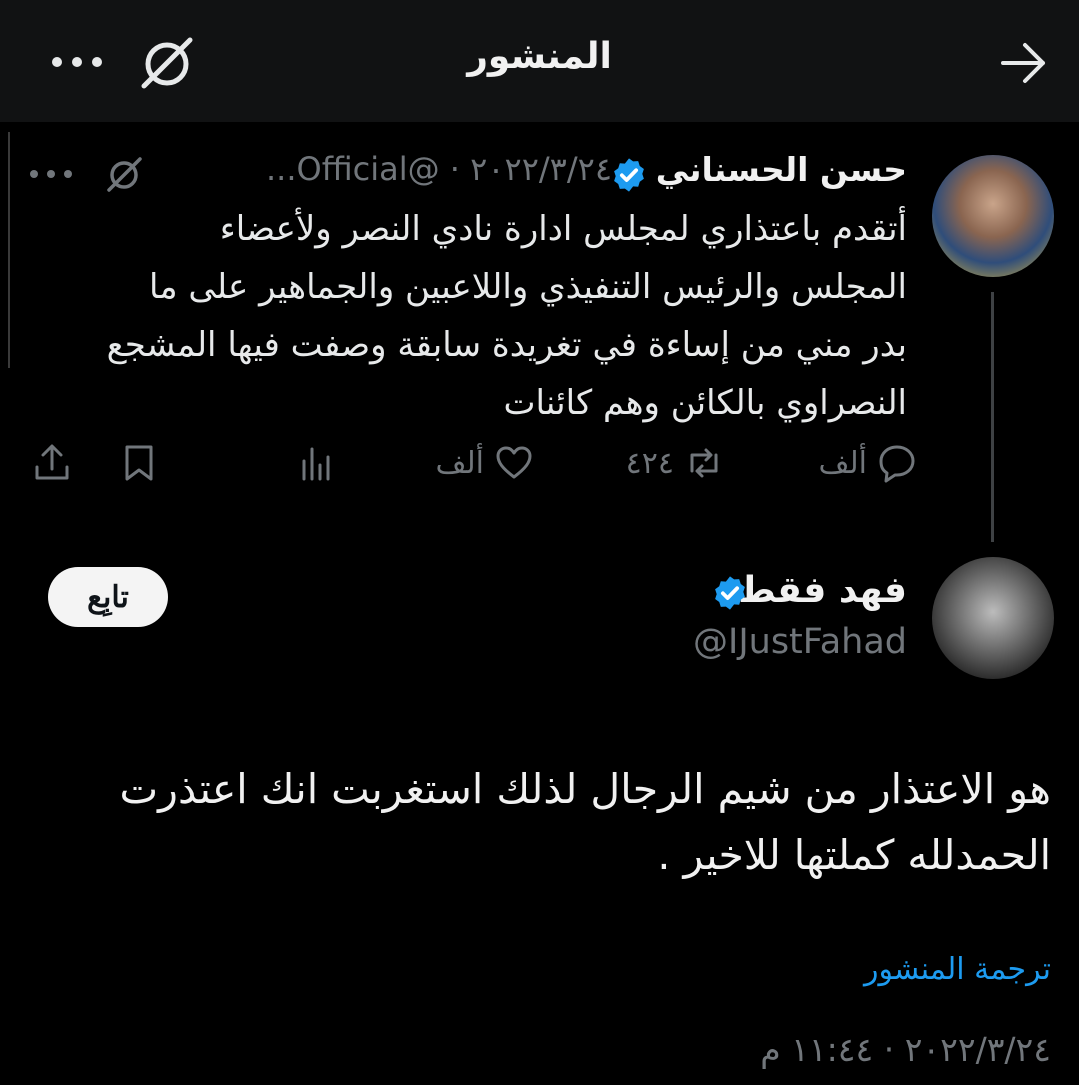 The height and width of the screenshot is (1085, 1079). What do you see at coordinates (1024, 63) in the screenshot?
I see `arrow-right-icon` at bounding box center [1024, 63].